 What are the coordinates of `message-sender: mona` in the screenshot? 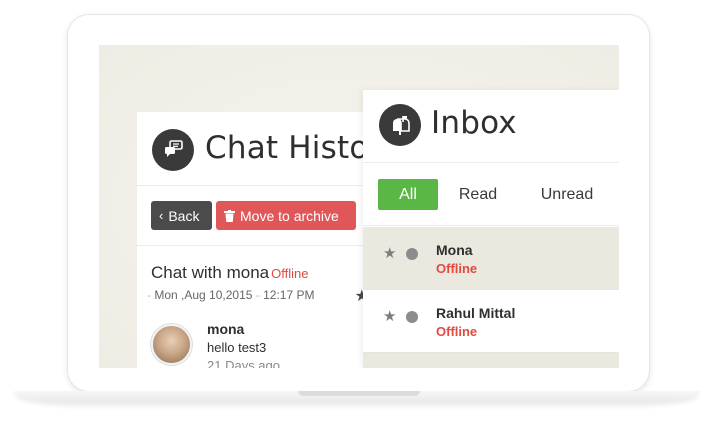 It's located at (226, 329).